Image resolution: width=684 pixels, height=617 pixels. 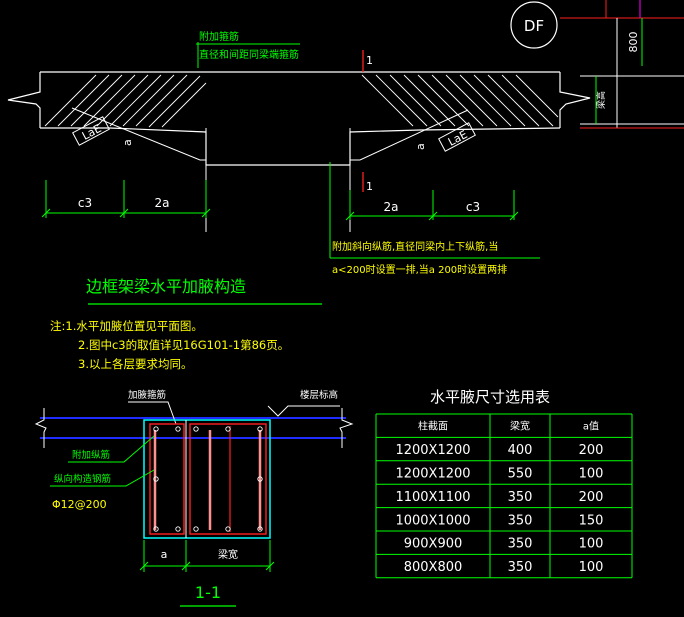 I want to click on table-title: 水平腋尺寸选用表, so click(x=490, y=397).